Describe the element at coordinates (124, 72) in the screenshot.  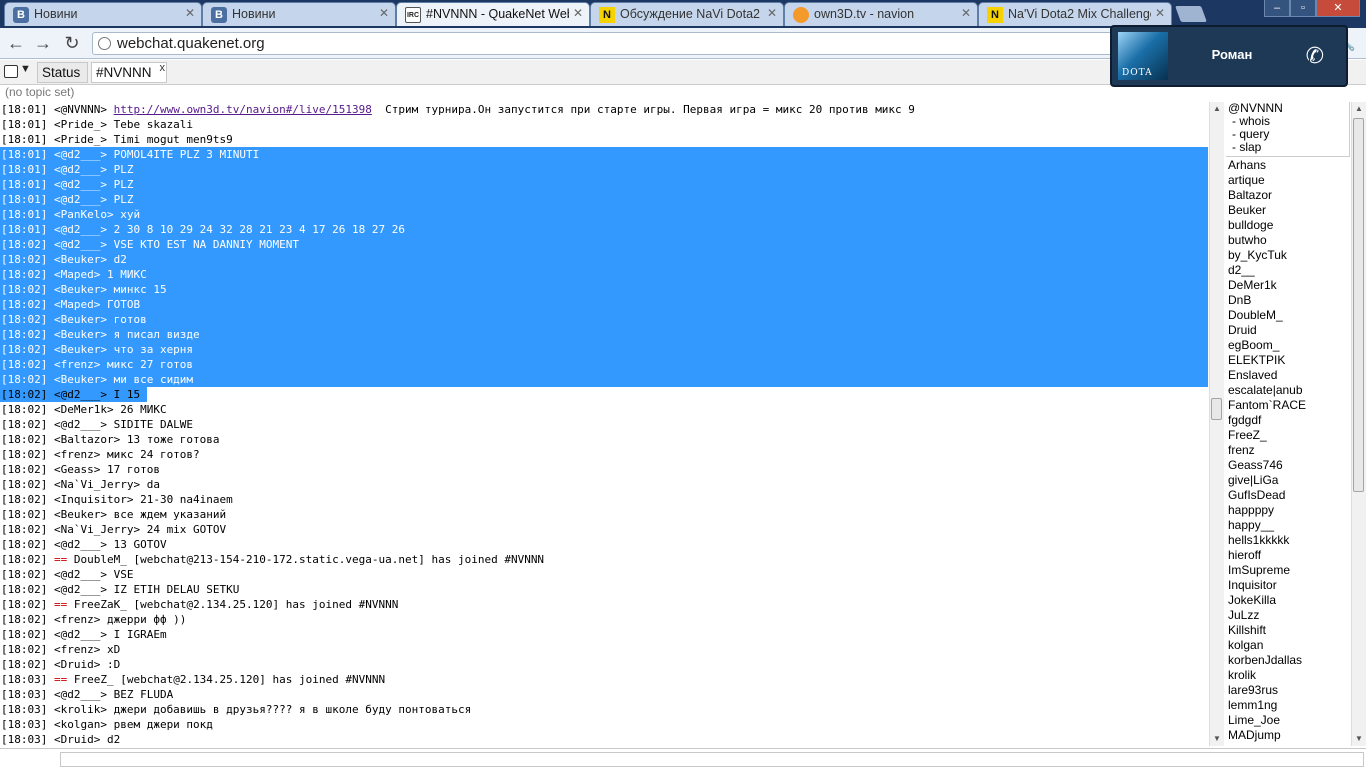
I see `tab-label: #NVNNN` at that location.